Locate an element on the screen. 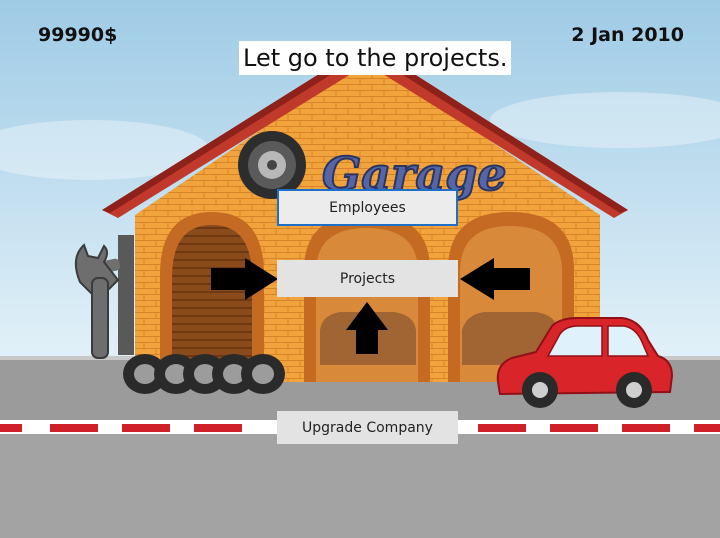 This screenshot has height=538, width=720. projects-button: Projects is located at coordinates (367, 278).